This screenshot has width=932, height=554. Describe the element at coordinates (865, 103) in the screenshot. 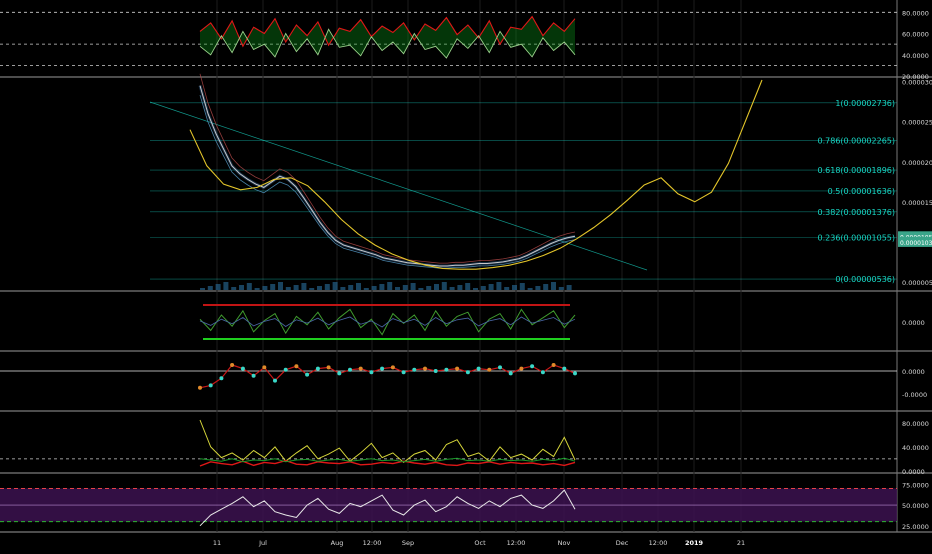

I see `fib-level-label: 1(0.00002736)` at that location.